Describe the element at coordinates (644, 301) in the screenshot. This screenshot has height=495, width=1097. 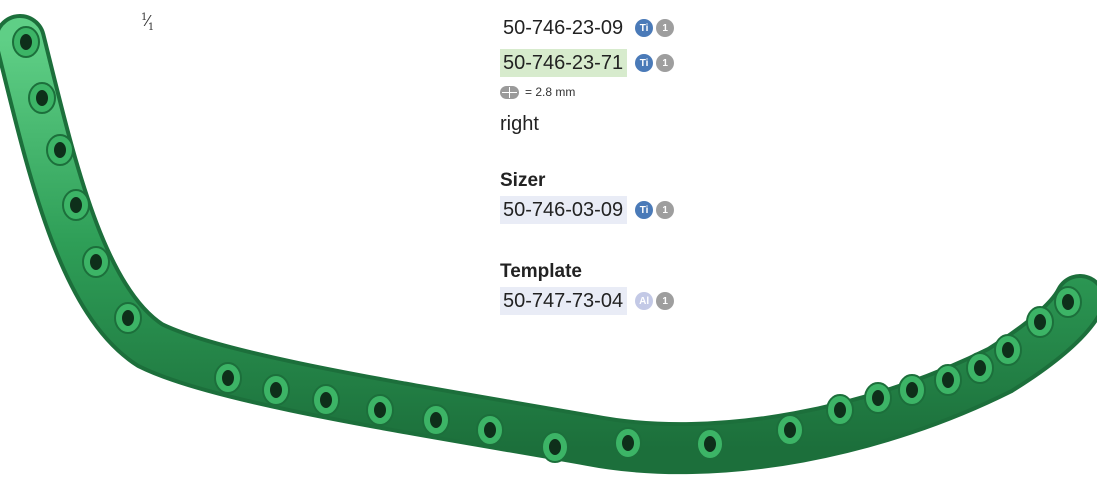
I see `aluminium-badge: Al` at that location.